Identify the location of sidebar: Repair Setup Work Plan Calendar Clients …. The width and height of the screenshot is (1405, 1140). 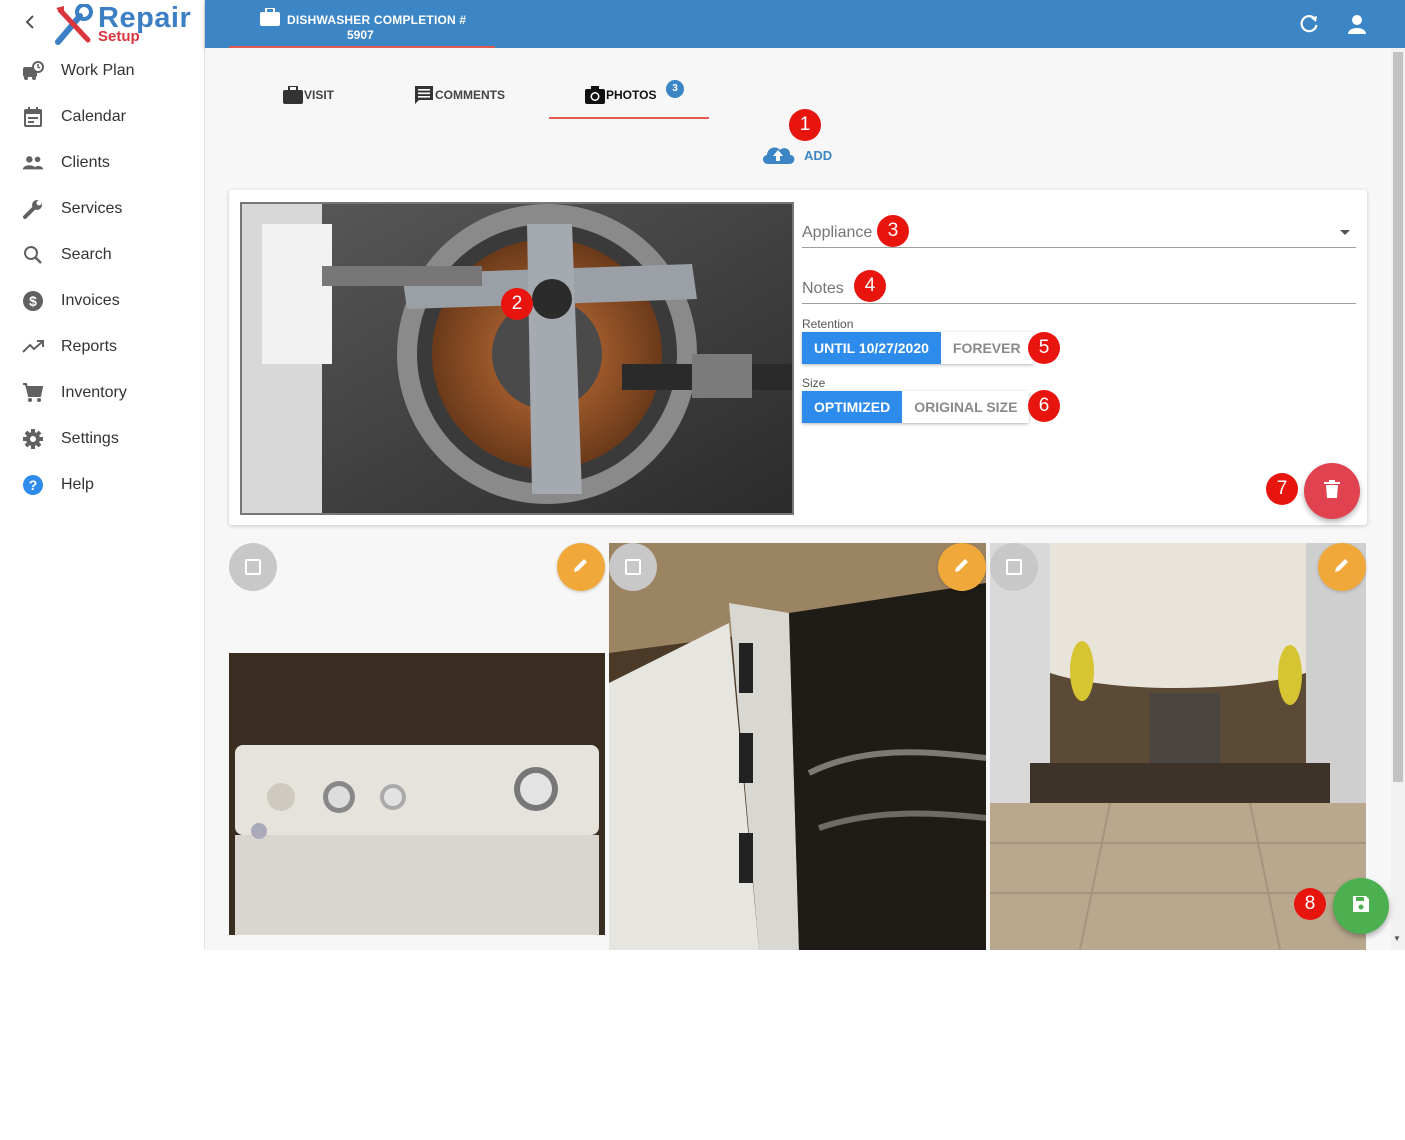
(102, 475).